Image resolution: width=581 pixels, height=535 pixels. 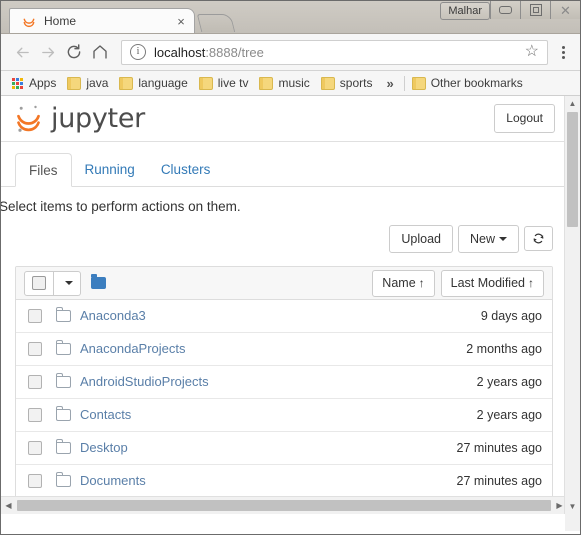 I want to click on select-items-message: Select items to perform actions on them., so click(x=121, y=206).